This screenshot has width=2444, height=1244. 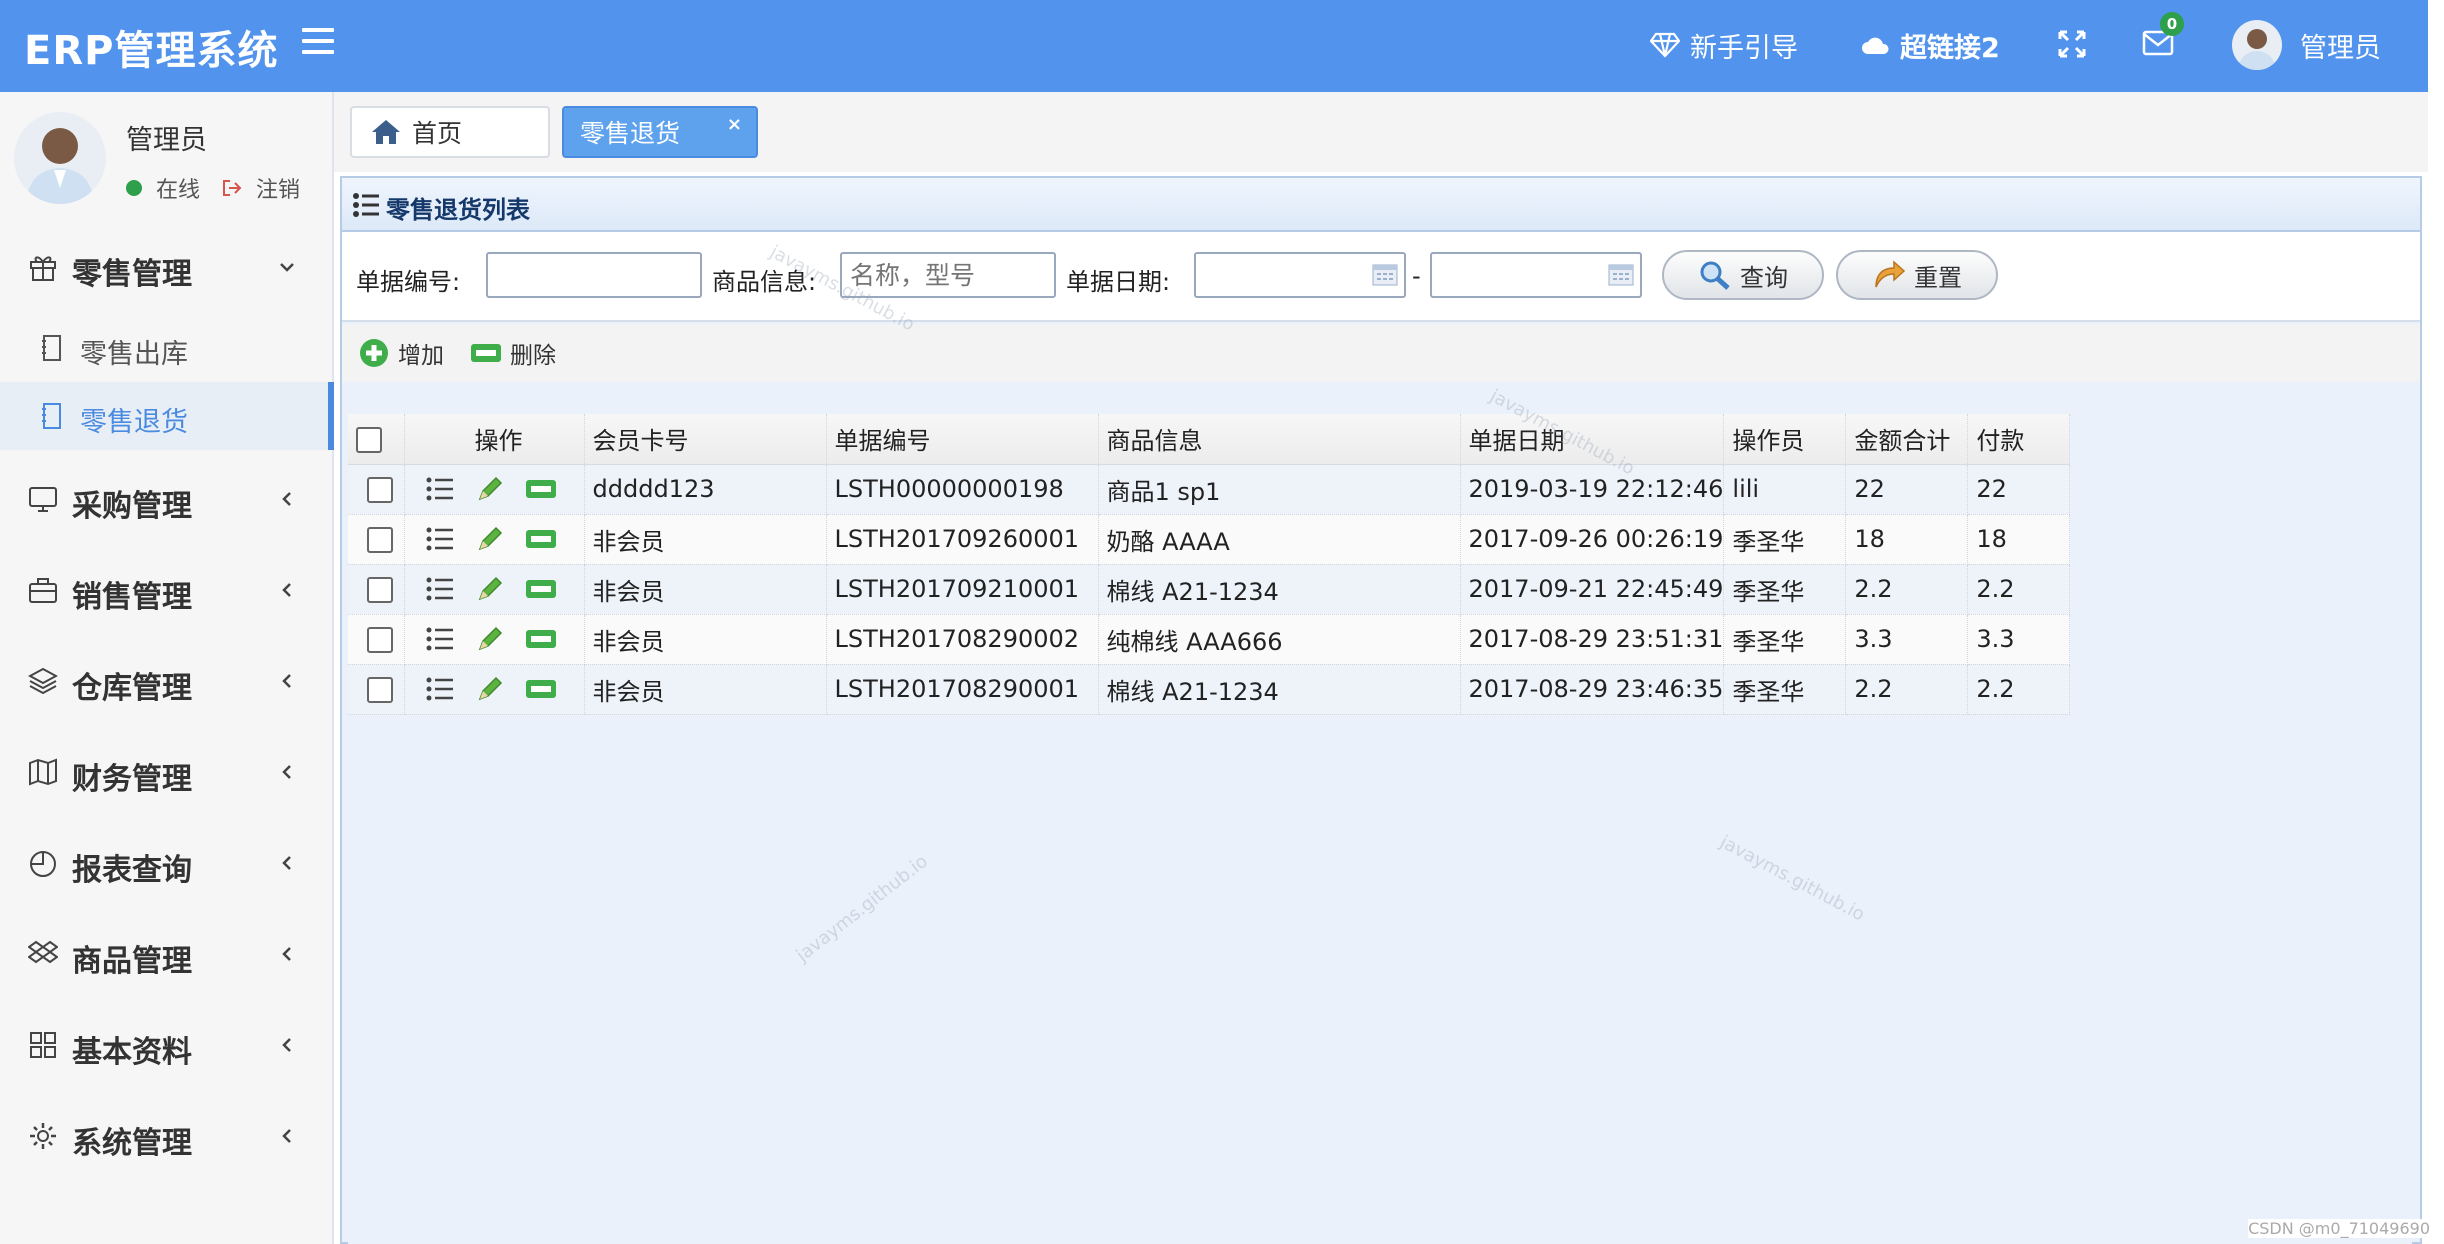 What do you see at coordinates (401, 353) in the screenshot?
I see `add-button: 增加` at bounding box center [401, 353].